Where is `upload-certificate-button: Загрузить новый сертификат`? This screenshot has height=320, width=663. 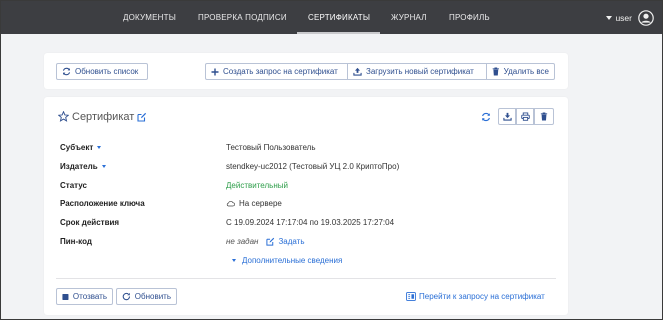
upload-certificate-button: Загрузить новый сертификат is located at coordinates (417, 71).